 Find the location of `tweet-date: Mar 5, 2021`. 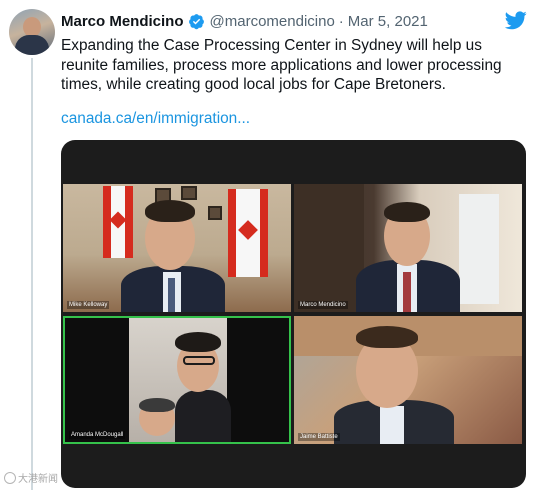

tweet-date: Mar 5, 2021 is located at coordinates (388, 21).